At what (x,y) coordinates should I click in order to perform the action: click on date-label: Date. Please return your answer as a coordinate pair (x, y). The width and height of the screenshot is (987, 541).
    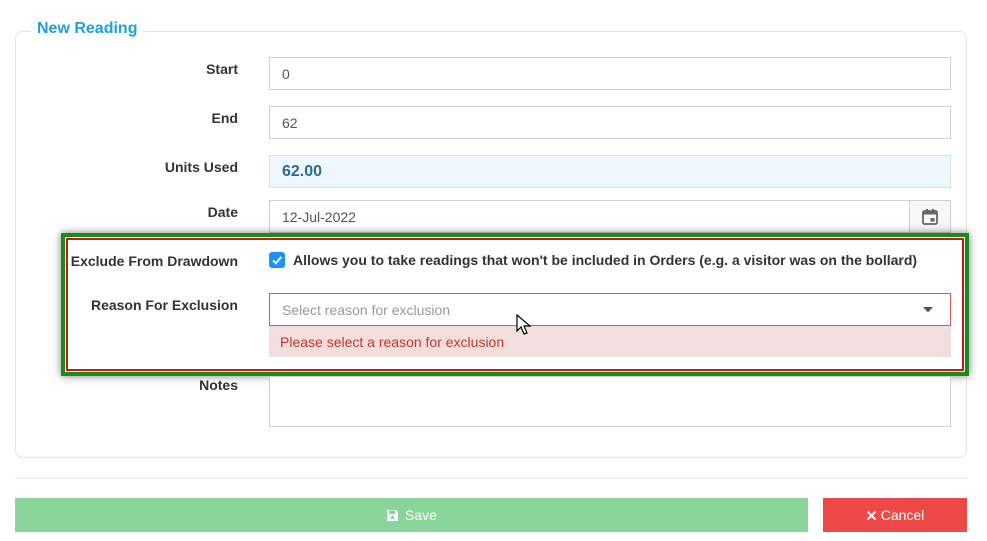
    Looking at the image, I should click on (222, 212).